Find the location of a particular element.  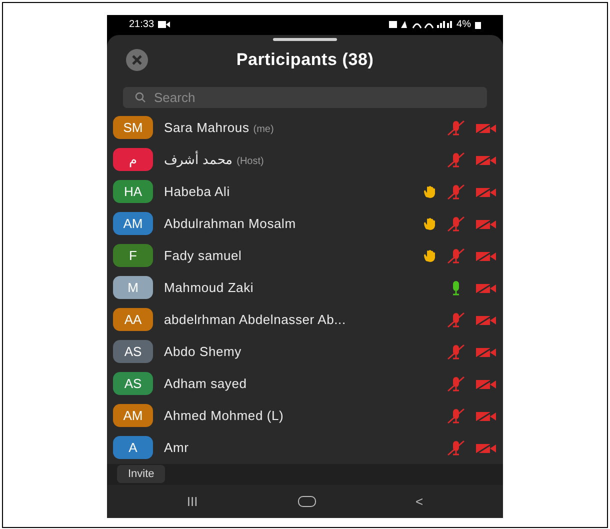

recents-button: III is located at coordinates (192, 501).